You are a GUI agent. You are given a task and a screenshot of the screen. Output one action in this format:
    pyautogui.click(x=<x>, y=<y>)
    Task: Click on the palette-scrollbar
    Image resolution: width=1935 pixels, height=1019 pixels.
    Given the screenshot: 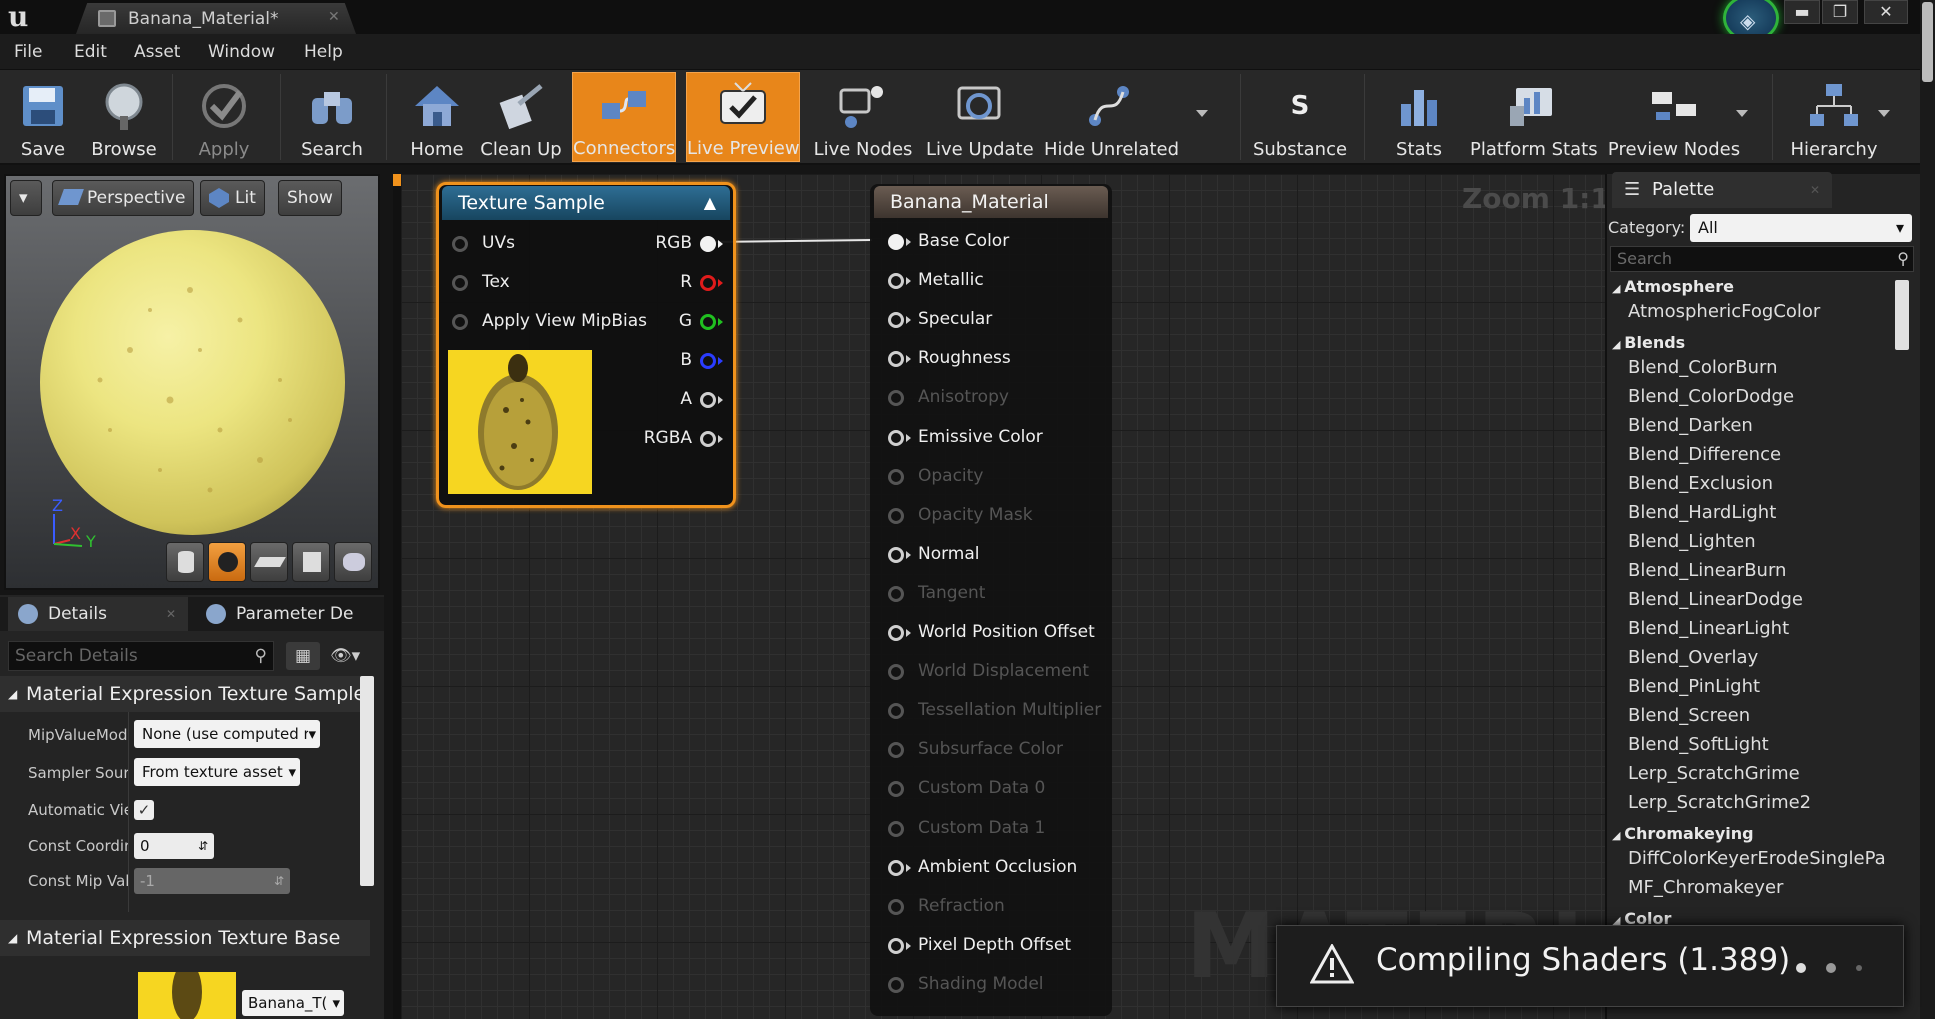 What is the action you would take?
    pyautogui.click(x=1902, y=315)
    